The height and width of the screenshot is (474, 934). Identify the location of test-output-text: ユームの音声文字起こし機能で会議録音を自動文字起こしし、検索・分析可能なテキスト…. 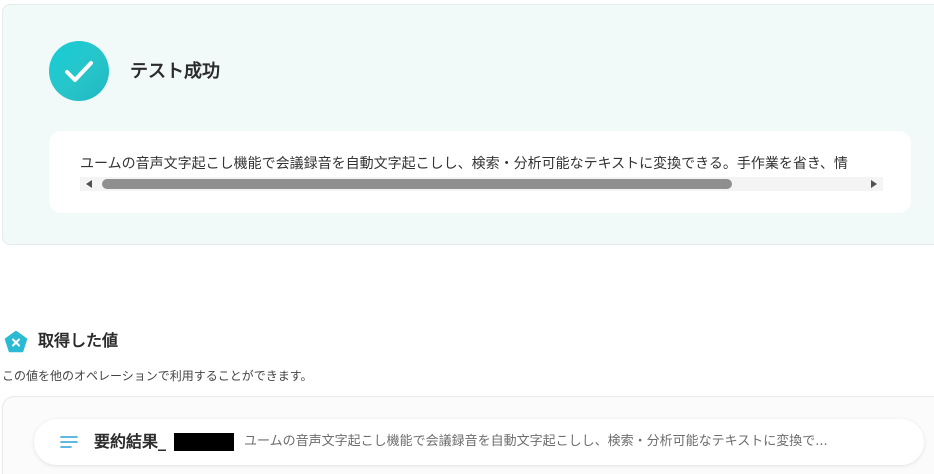
(464, 164).